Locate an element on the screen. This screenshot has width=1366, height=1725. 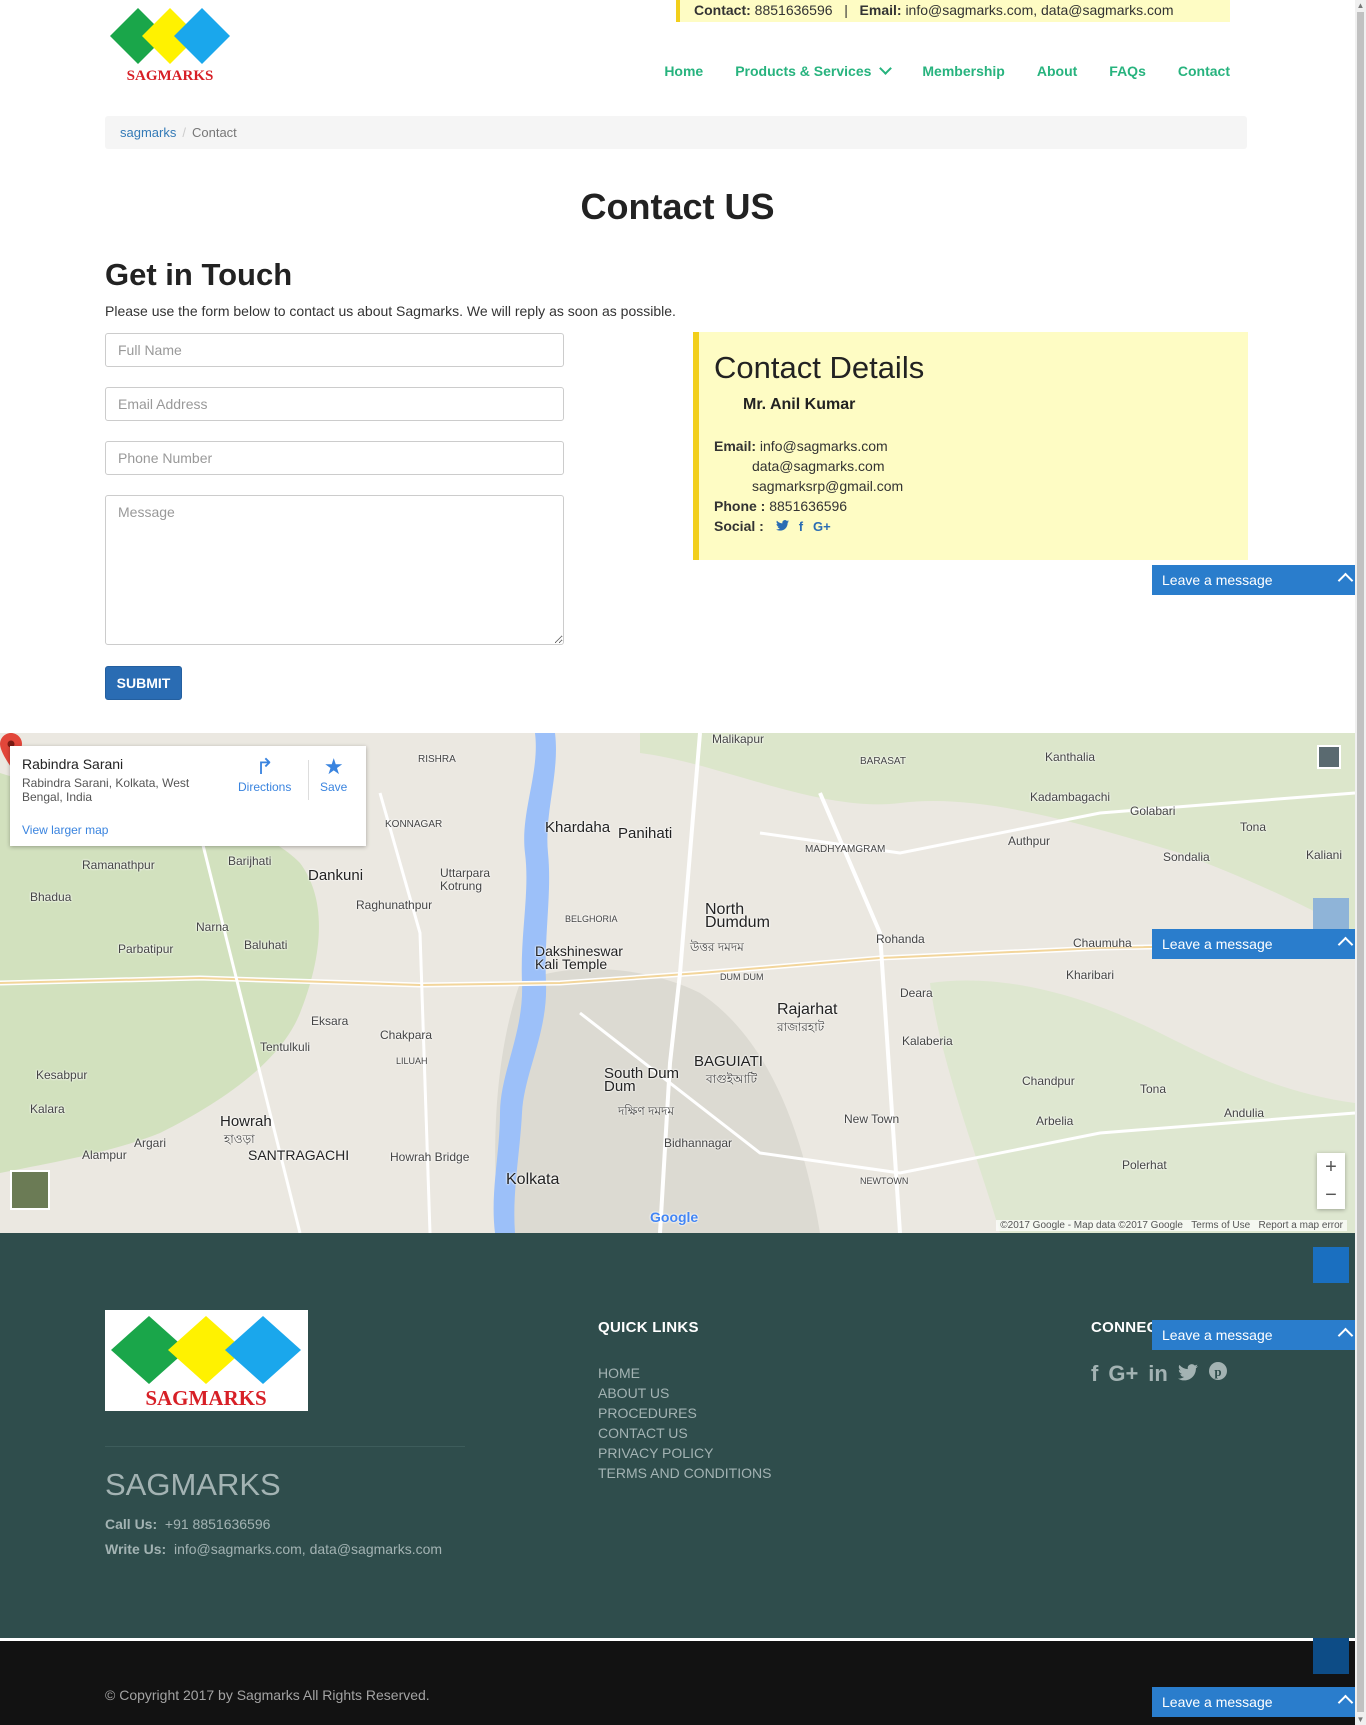
street-view-pegman-icon is located at coordinates (1329, 757).